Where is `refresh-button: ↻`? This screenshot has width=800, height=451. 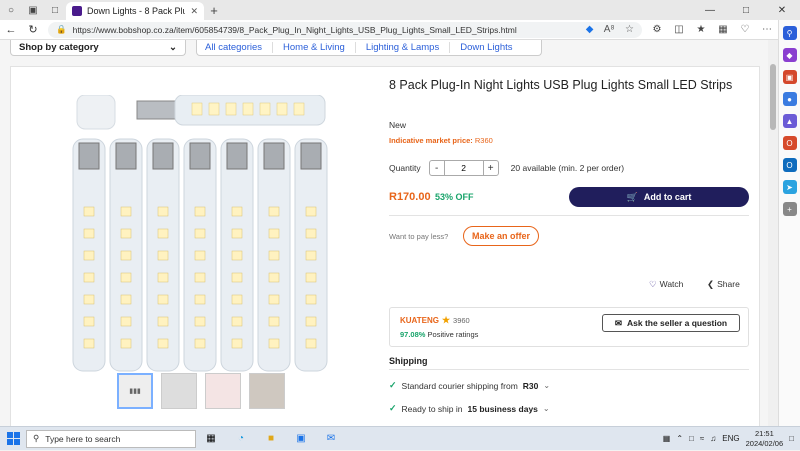
refresh-button: ↻ is located at coordinates (33, 29).